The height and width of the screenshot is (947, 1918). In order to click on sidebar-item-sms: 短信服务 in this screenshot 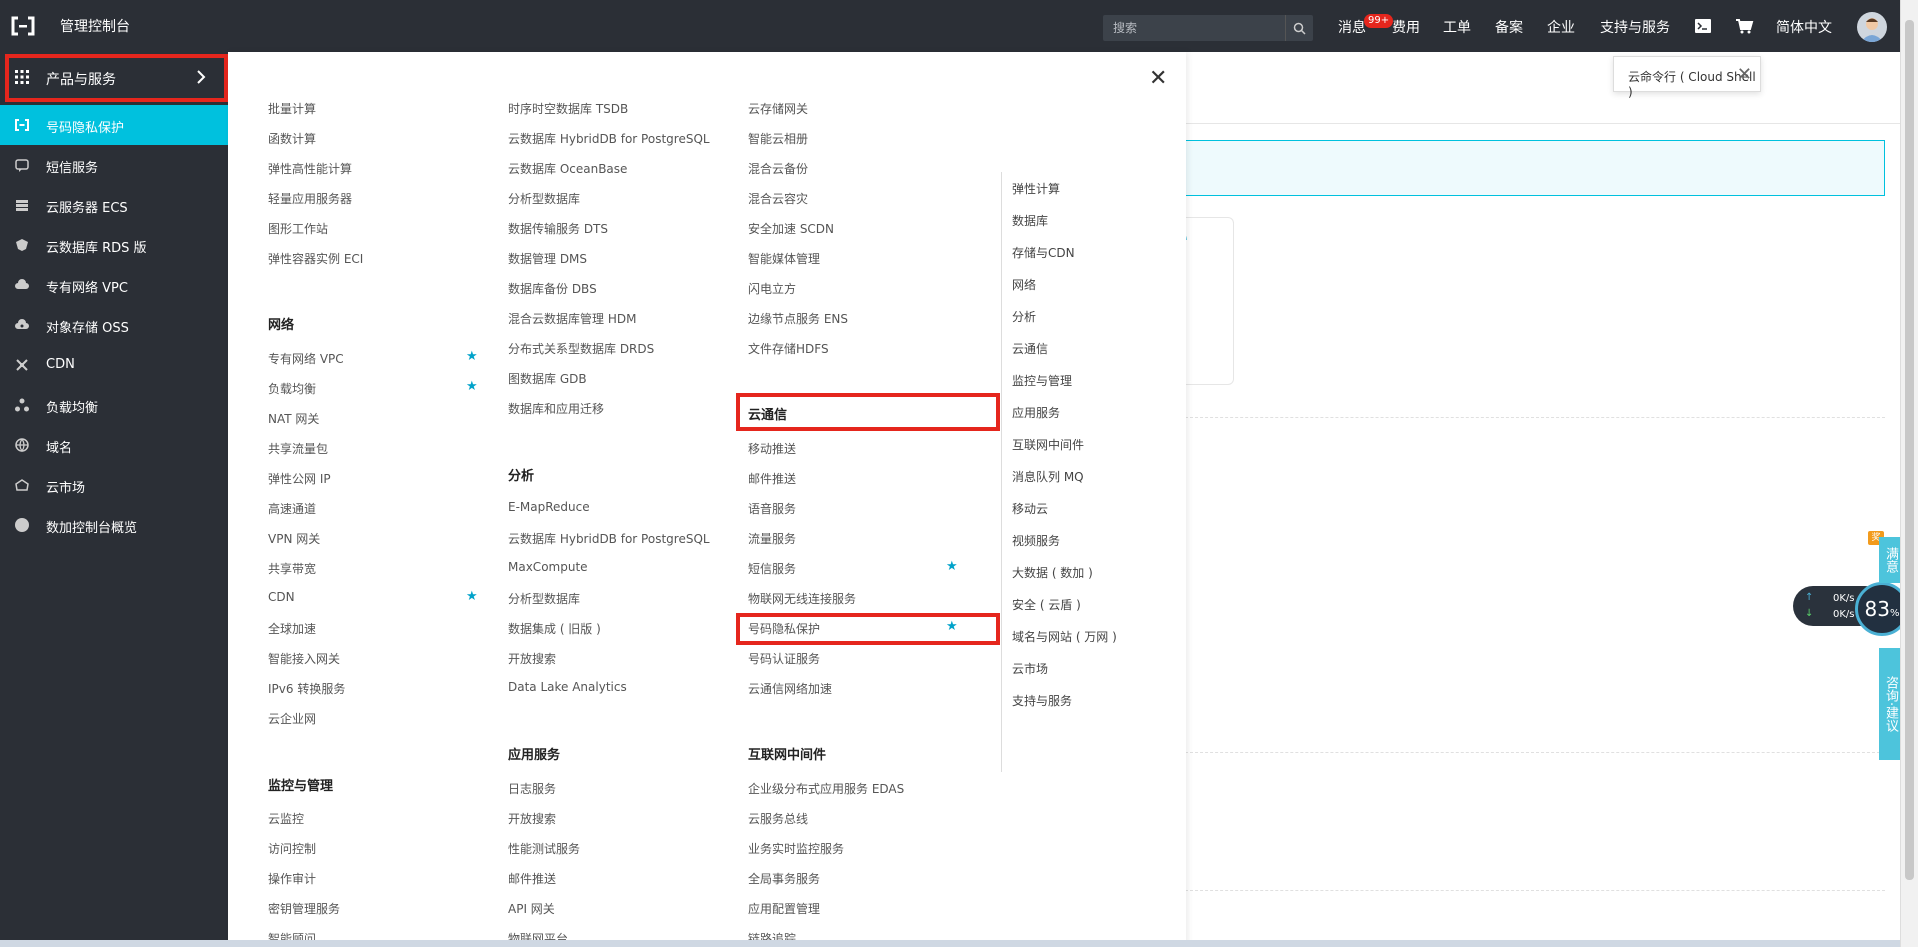, I will do `click(114, 165)`.